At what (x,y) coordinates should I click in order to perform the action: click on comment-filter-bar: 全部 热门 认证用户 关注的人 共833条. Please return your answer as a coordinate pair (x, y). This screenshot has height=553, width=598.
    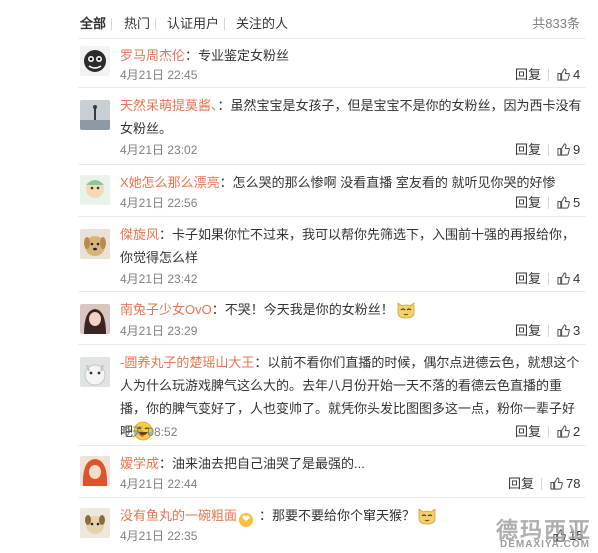
    Looking at the image, I should click on (299, 17).